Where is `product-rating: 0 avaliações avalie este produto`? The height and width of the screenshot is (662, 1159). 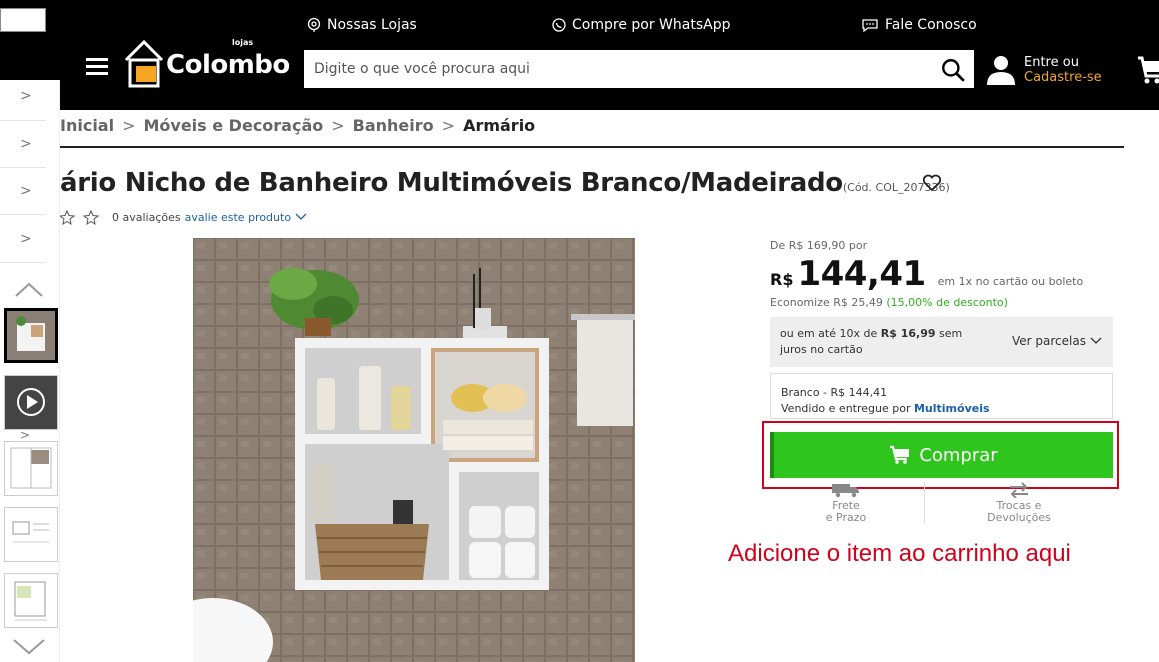 product-rating: 0 avaliações avalie este produto is located at coordinates (183, 217).